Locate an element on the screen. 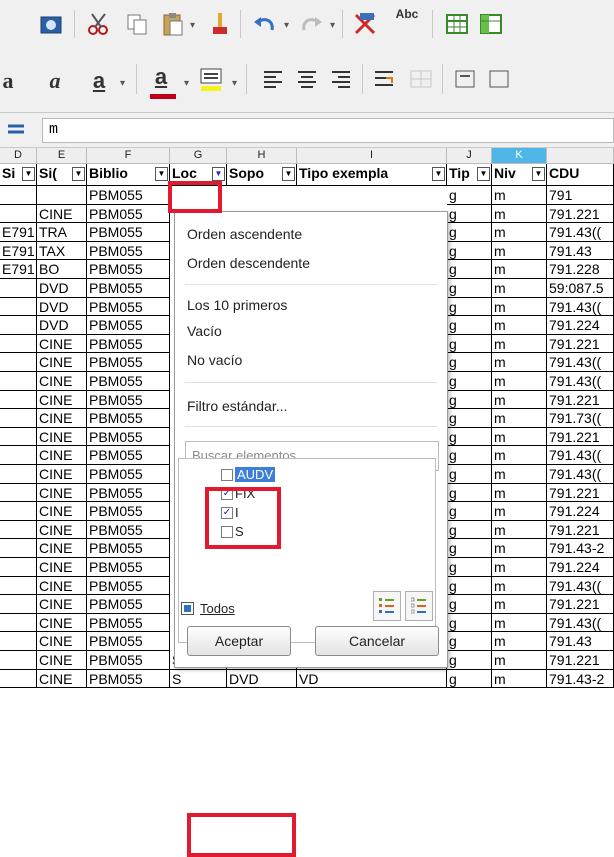 This screenshot has height=857, width=614. align-right-icon is located at coordinates (341, 79).